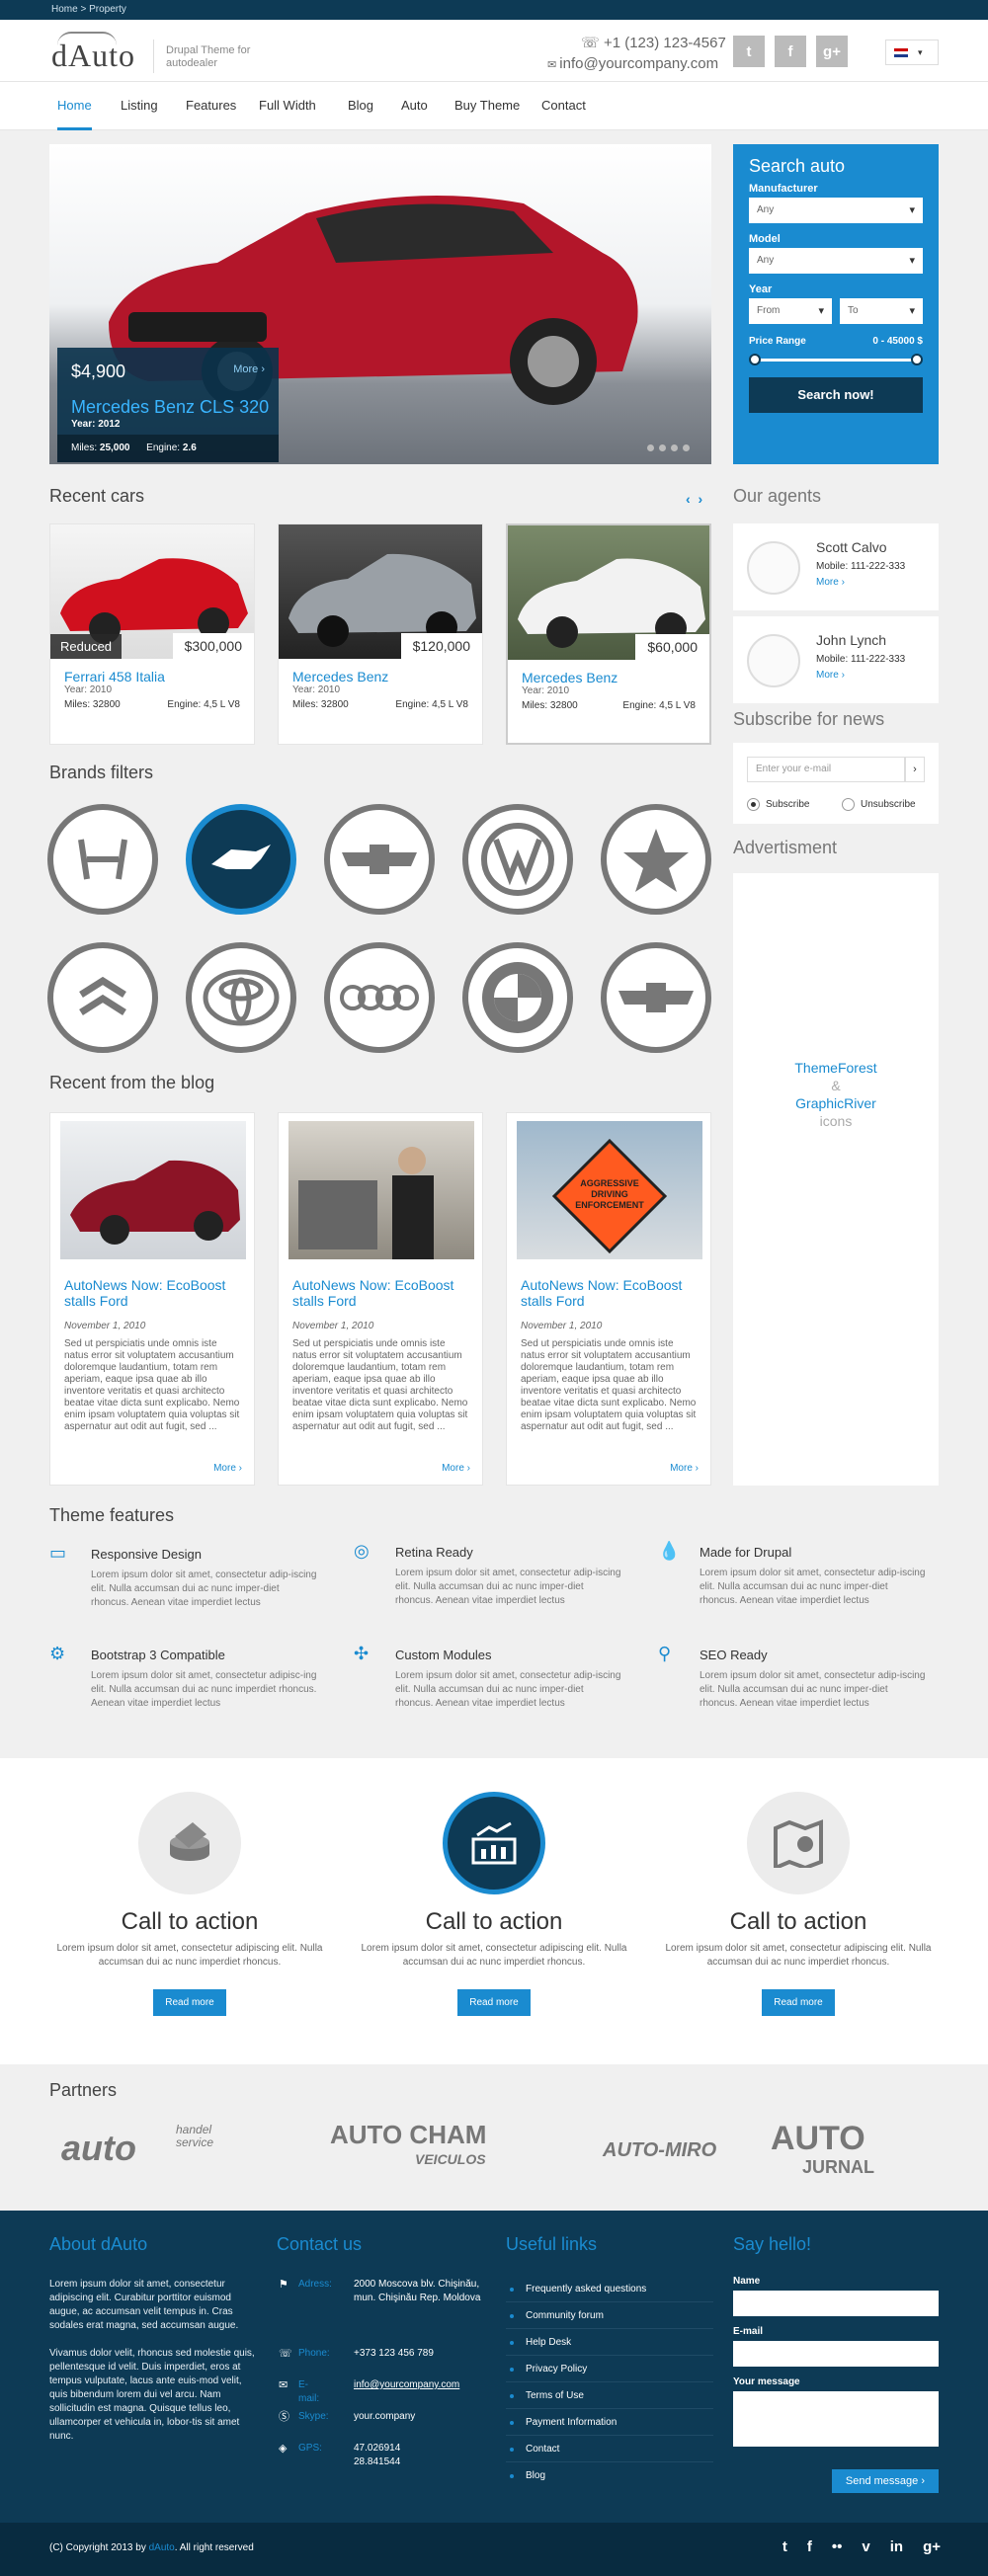 This screenshot has height=2576, width=988. Describe the element at coordinates (790, 311) in the screenshot. I see `year-from-select: From` at that location.